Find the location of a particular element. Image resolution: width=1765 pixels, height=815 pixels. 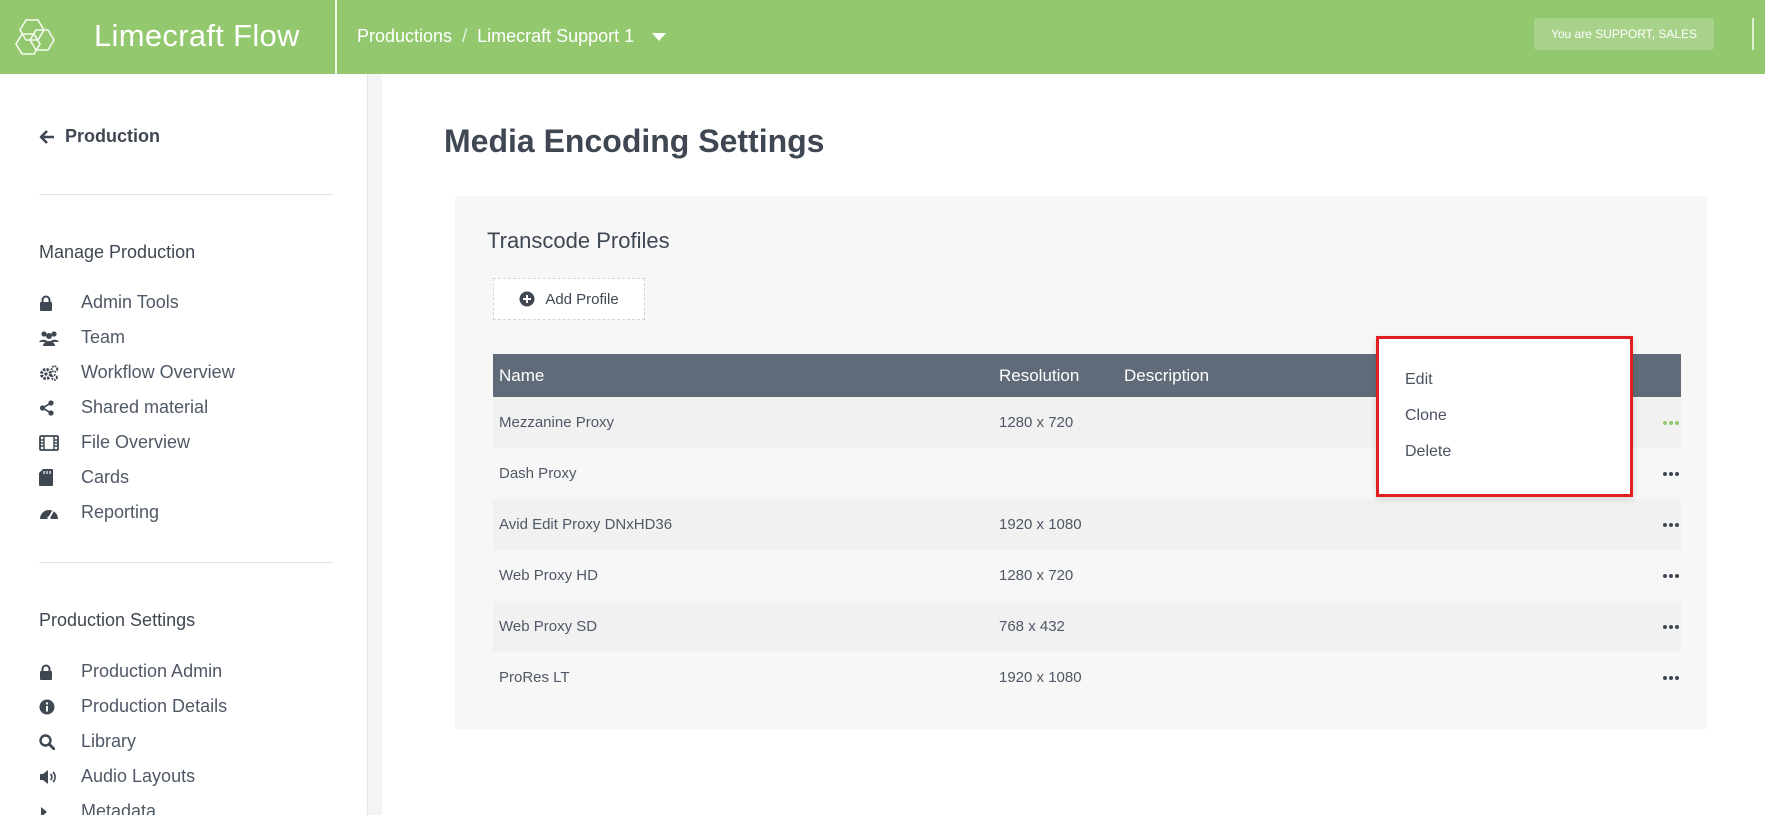

top-right-divider is located at coordinates (1753, 34).